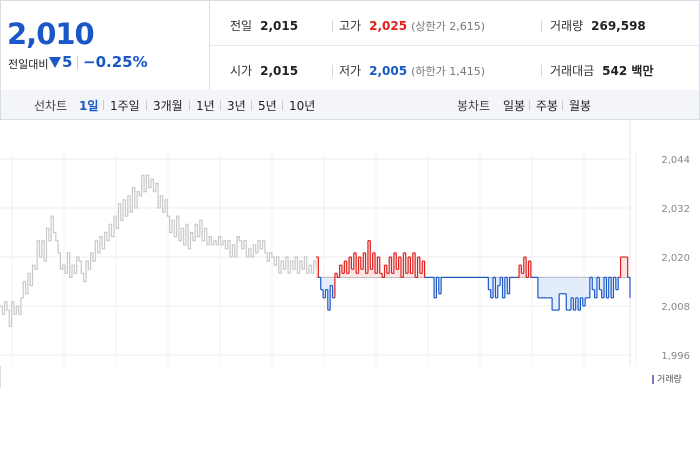 The width and height of the screenshot is (700, 450). I want to click on stat-open: 시가 2,015, so click(264, 70).